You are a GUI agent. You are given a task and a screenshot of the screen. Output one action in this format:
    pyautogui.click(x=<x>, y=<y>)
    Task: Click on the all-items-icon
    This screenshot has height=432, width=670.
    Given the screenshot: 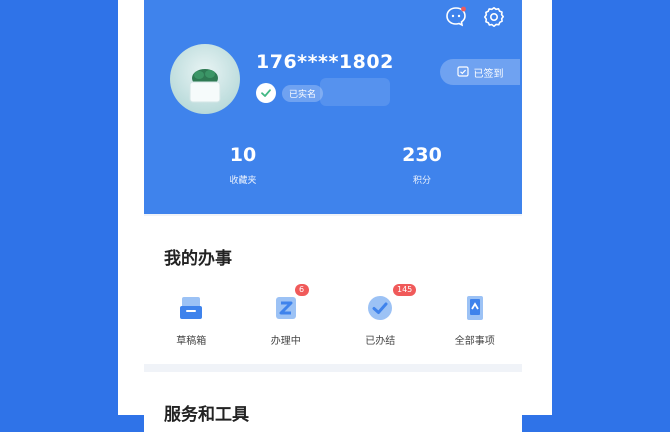 What is the action you would take?
    pyautogui.click(x=475, y=308)
    